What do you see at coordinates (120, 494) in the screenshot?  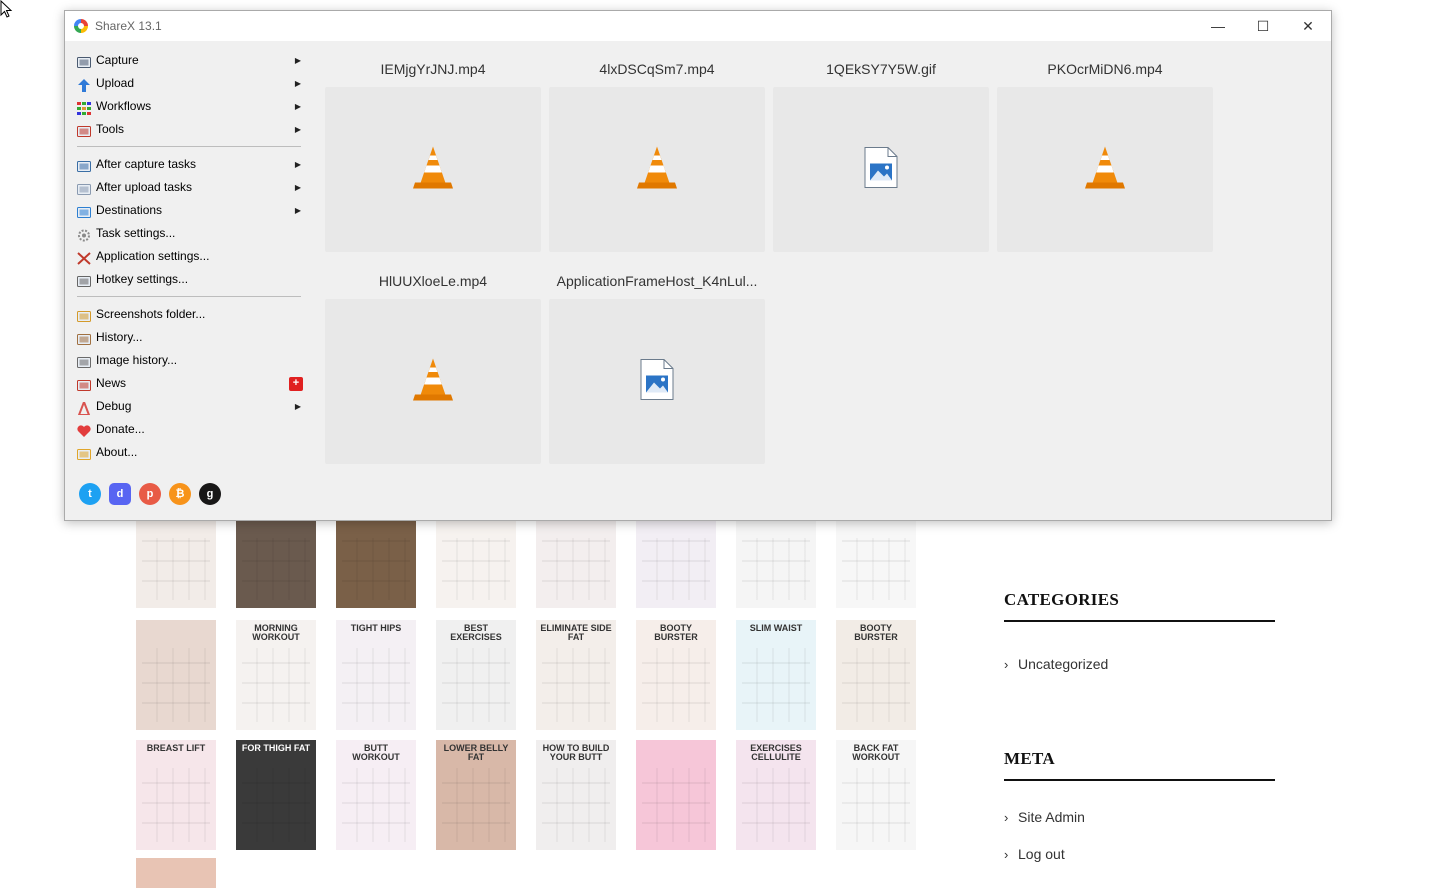 I see `discord-icon: d` at bounding box center [120, 494].